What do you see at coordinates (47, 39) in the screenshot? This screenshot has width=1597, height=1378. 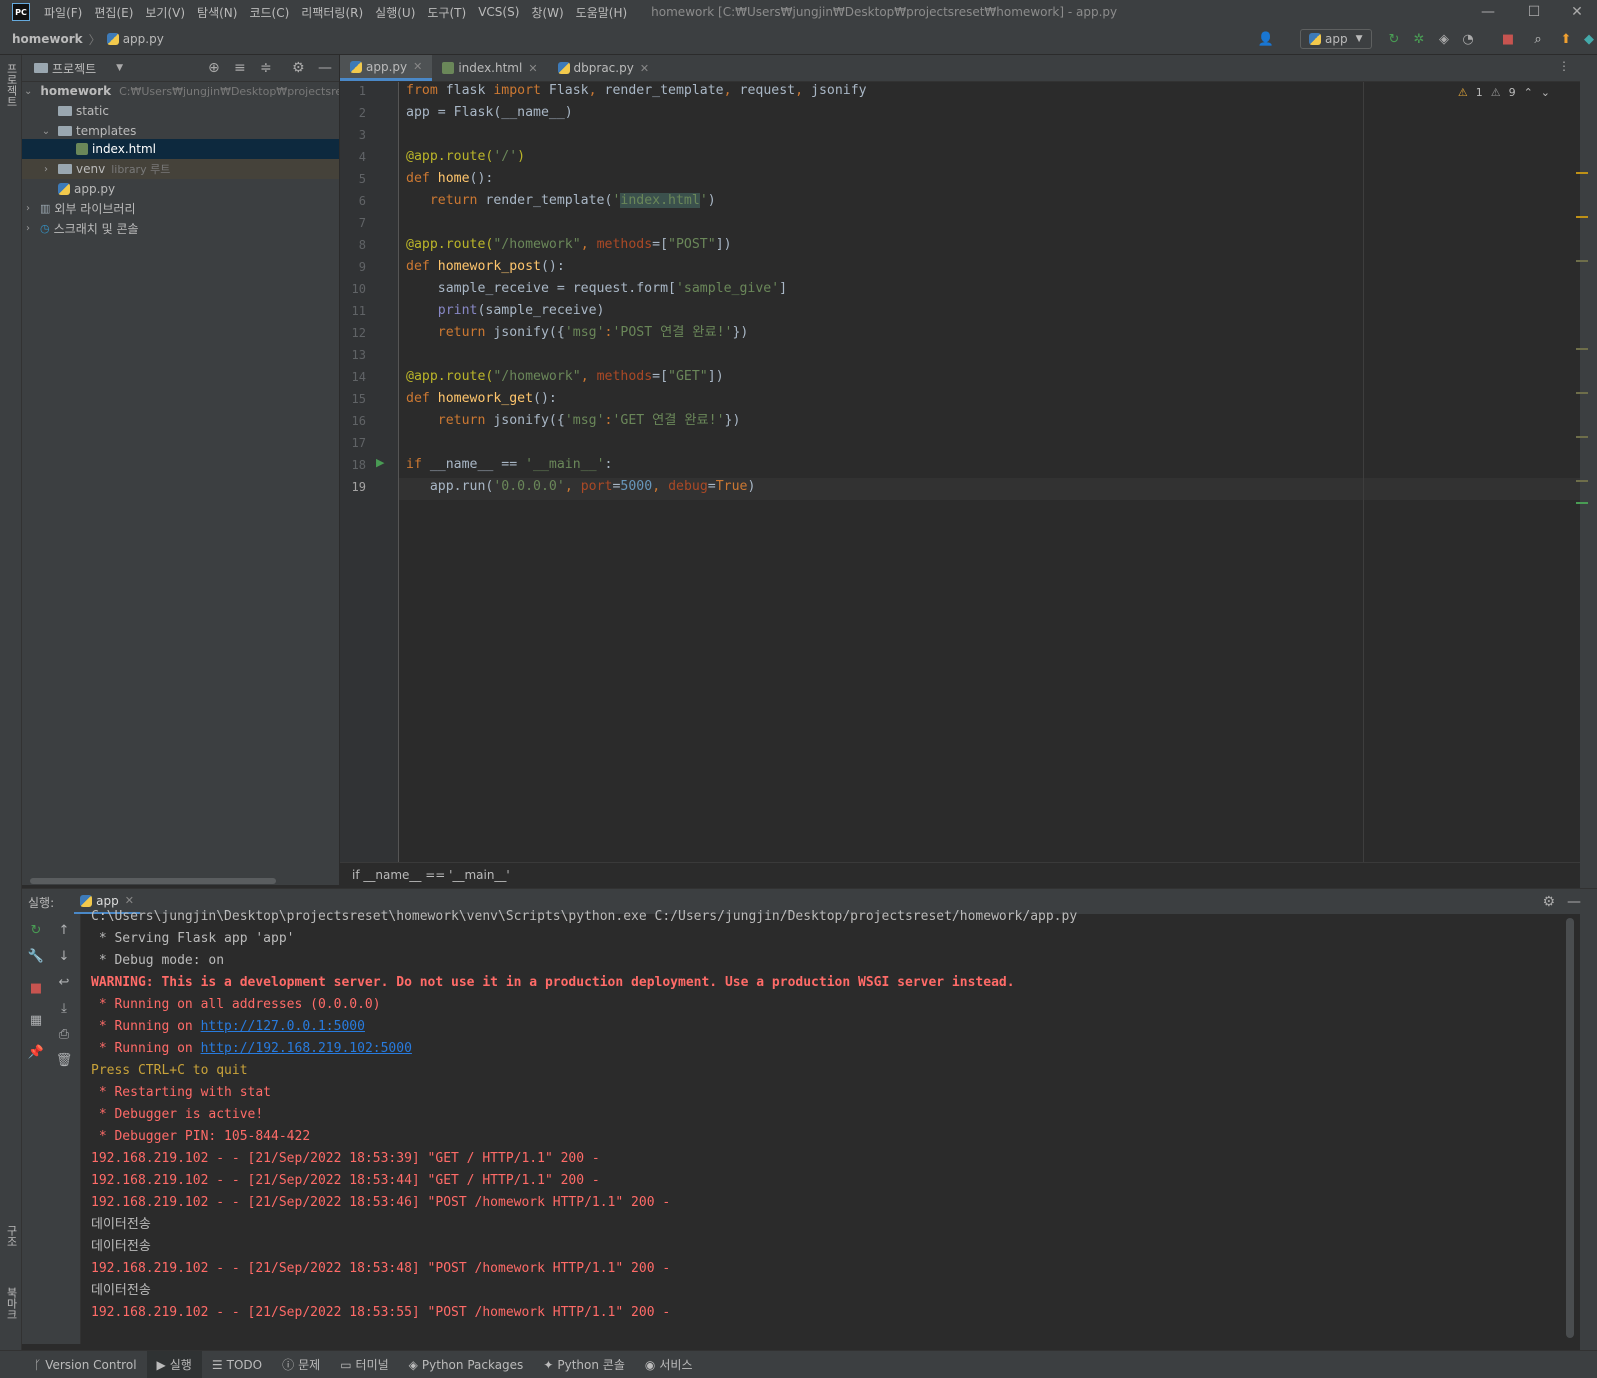 I see `breadcrumb-project: homework` at bounding box center [47, 39].